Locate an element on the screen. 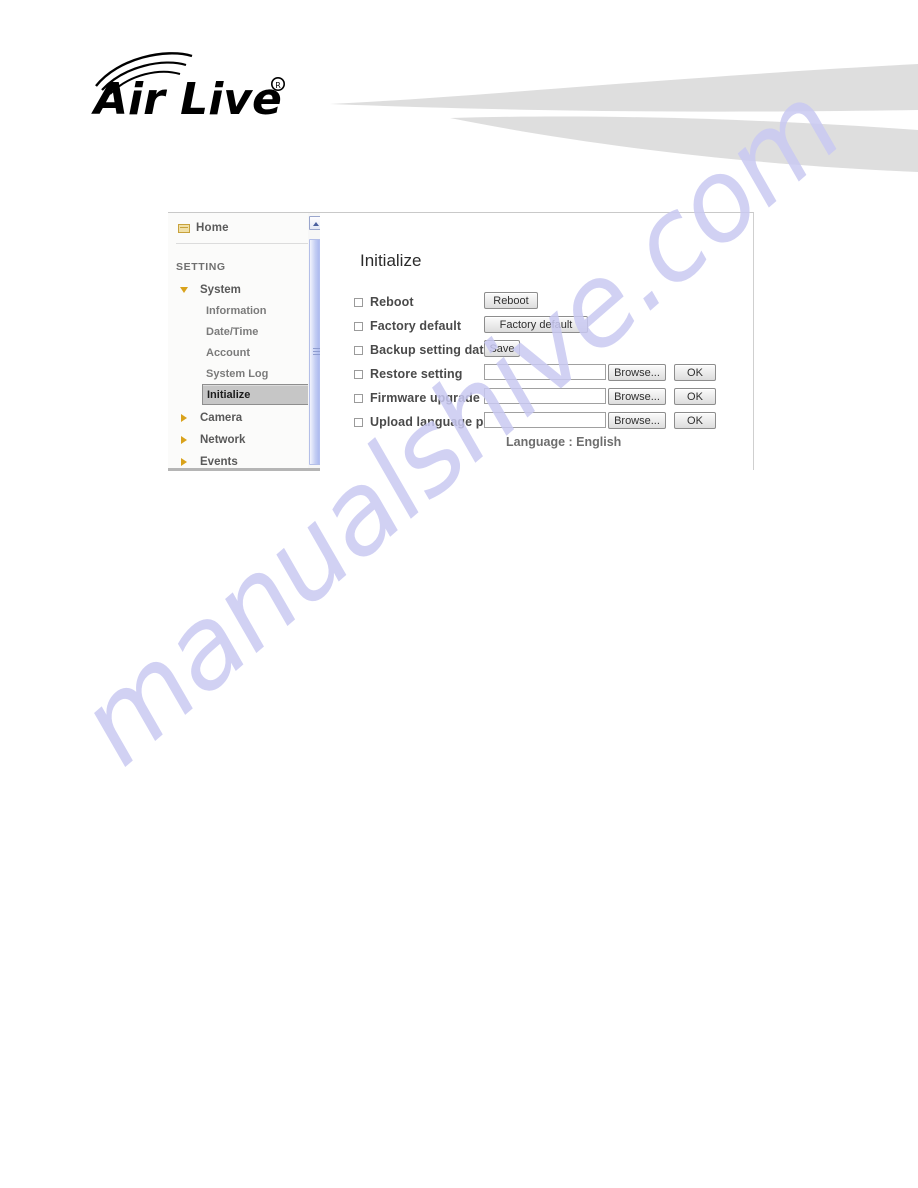  restore-setting-file-input is located at coordinates (545, 372).